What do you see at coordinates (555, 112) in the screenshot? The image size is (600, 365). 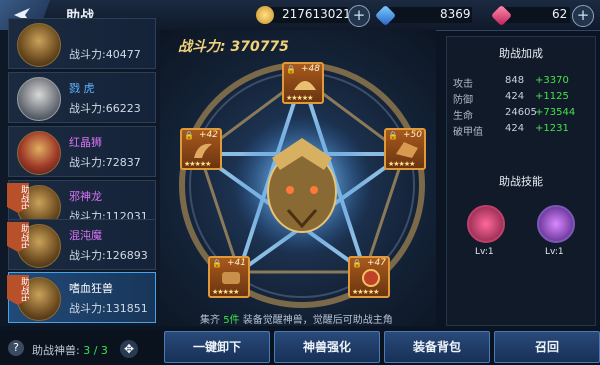 I see `stat-bonus: +73544` at bounding box center [555, 112].